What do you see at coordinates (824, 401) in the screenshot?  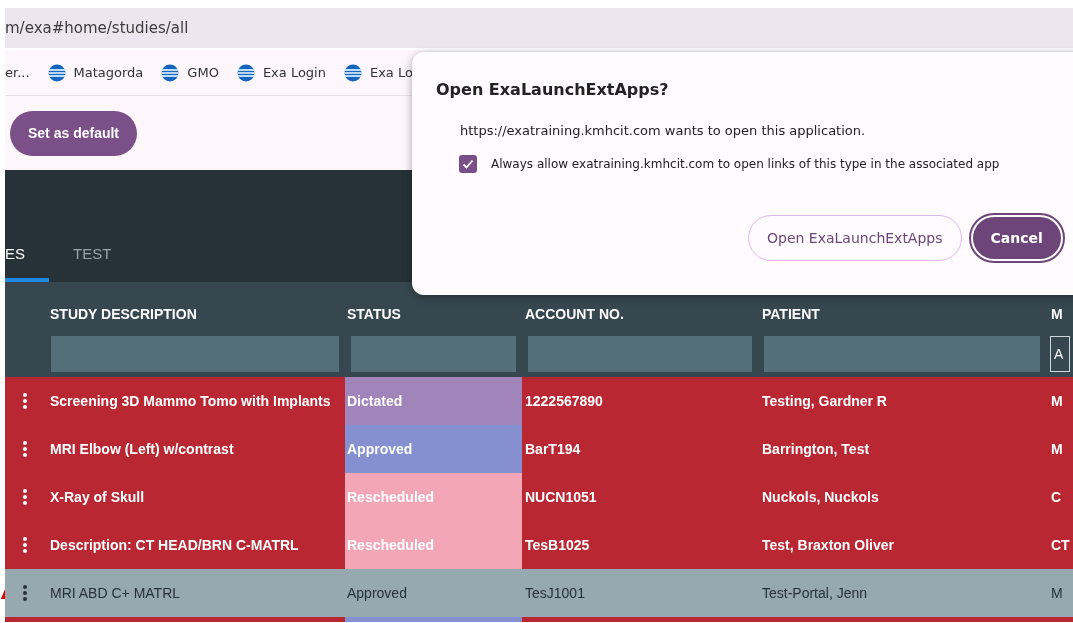 I see `table-cell: Testing, Gardner R` at bounding box center [824, 401].